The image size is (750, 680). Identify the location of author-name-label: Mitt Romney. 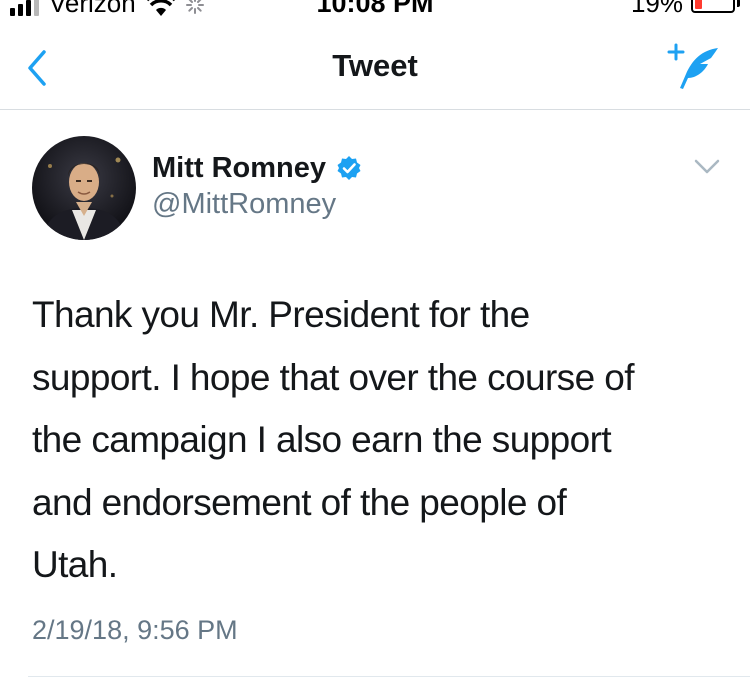
(239, 168).